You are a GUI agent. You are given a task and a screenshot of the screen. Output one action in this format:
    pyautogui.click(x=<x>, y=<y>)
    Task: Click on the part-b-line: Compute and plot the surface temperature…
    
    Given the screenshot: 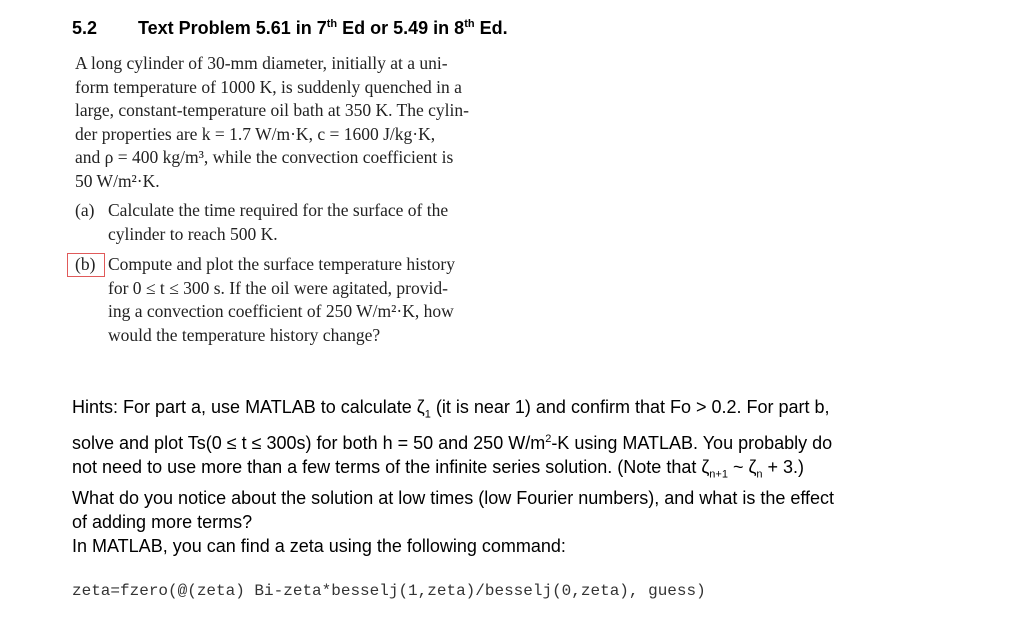 What is the action you would take?
    pyautogui.click(x=281, y=264)
    